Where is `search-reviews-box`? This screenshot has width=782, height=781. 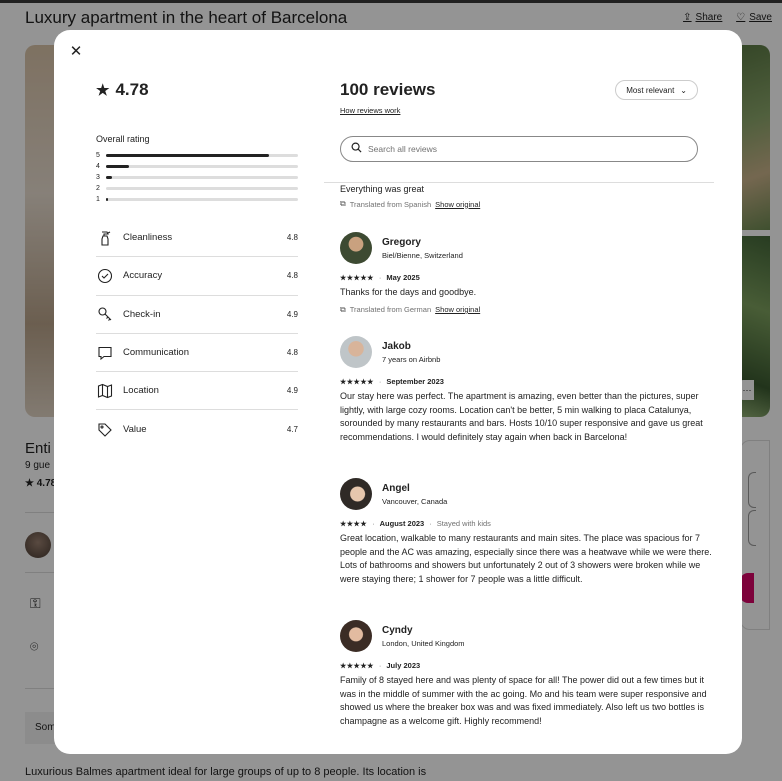 search-reviews-box is located at coordinates (519, 149).